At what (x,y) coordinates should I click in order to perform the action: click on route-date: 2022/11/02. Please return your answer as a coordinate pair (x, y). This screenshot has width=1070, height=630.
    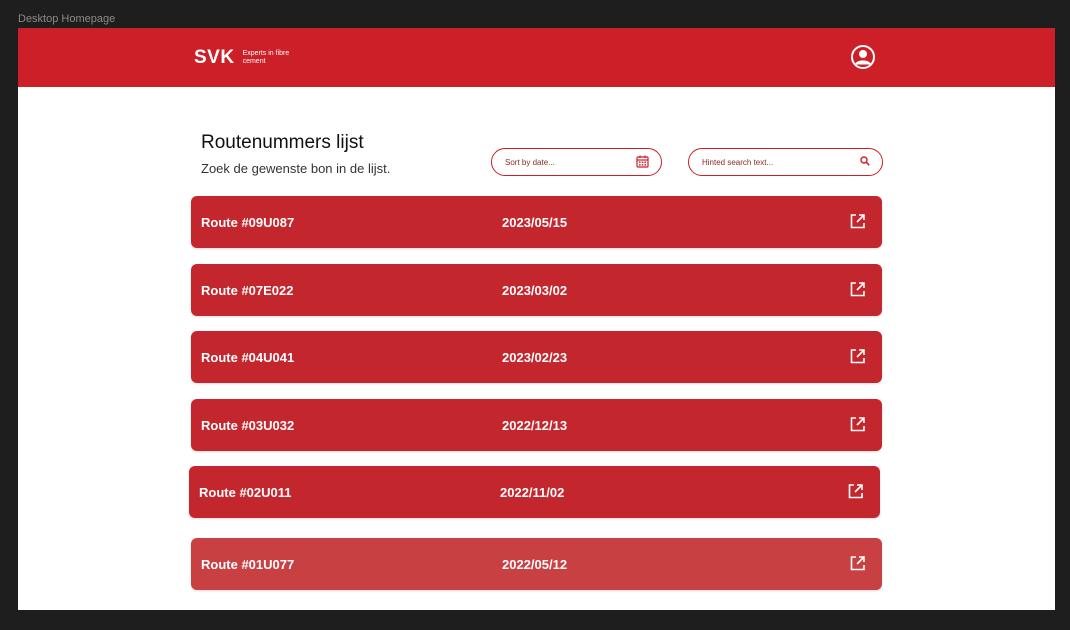
    Looking at the image, I should click on (532, 492).